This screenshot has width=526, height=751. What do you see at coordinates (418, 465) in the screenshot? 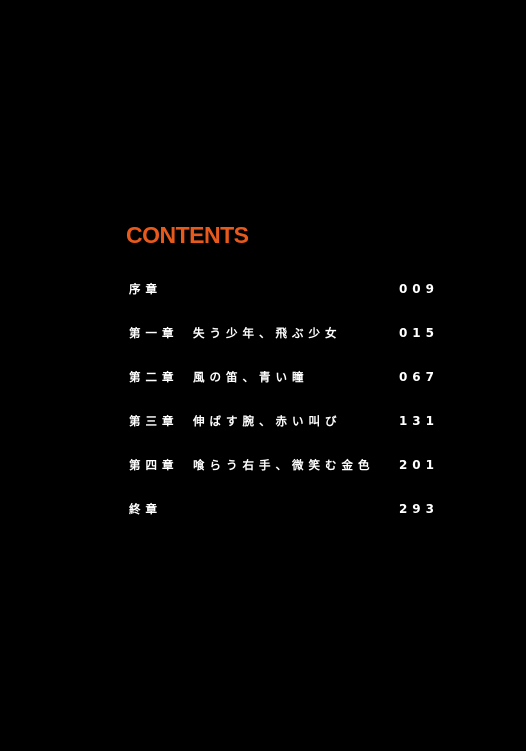
I see `page-number: 201` at bounding box center [418, 465].